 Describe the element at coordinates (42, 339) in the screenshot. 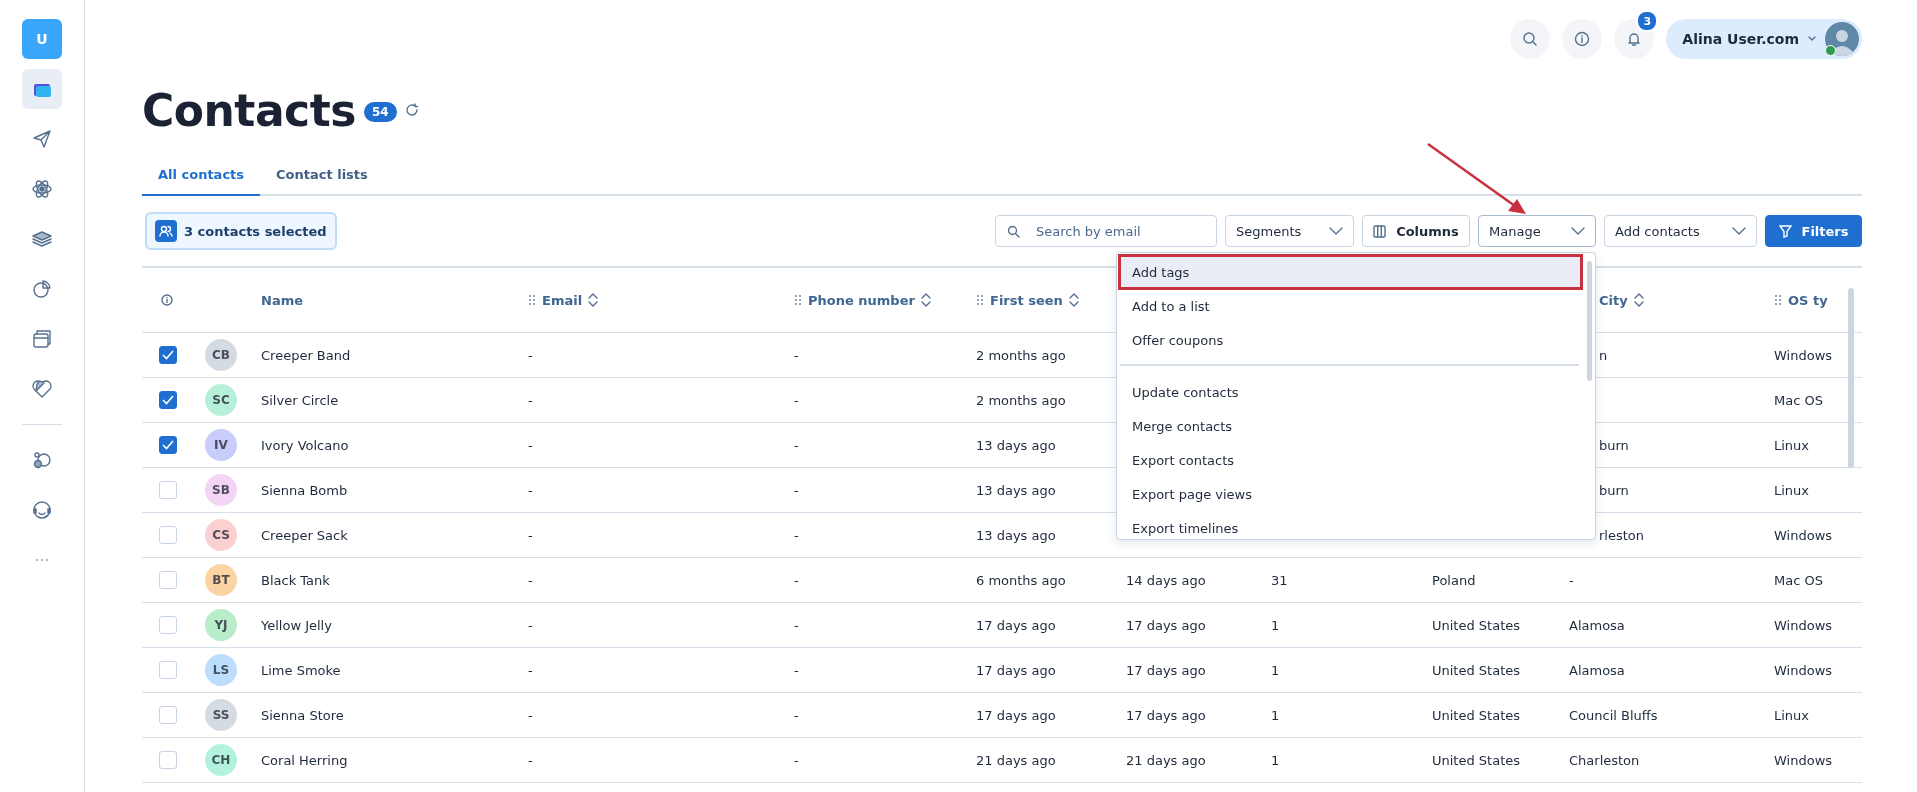

I see `windows-icon` at that location.